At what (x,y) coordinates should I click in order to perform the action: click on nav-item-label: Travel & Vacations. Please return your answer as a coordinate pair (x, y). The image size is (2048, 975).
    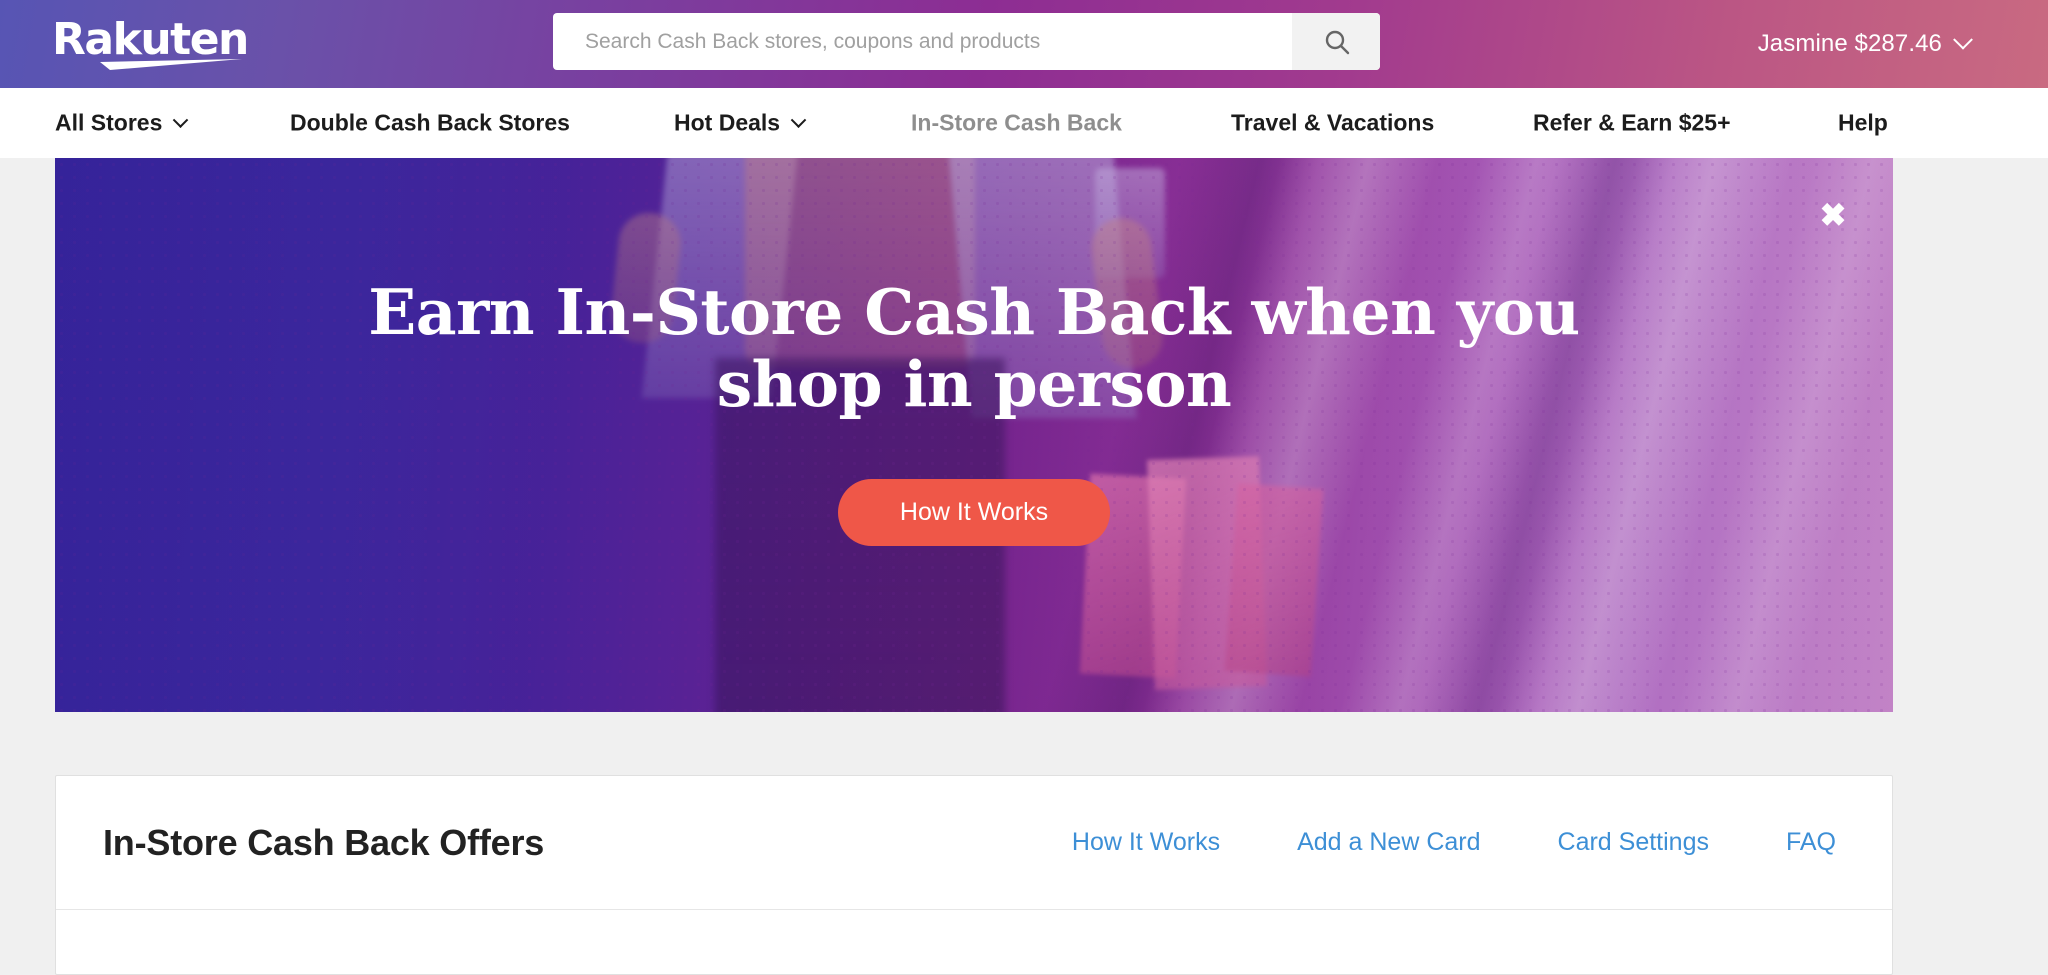
    Looking at the image, I should click on (1333, 122).